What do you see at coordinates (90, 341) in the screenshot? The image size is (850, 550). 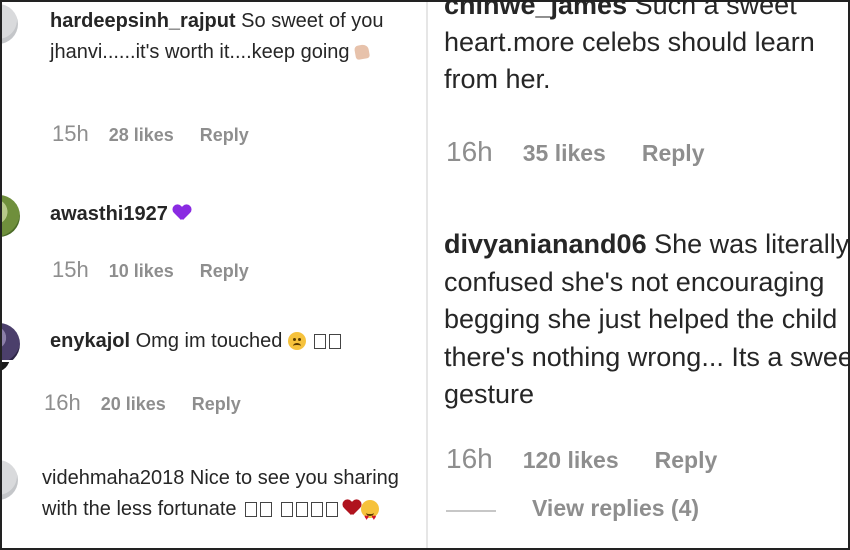 I see `comment-username: enykajol` at bounding box center [90, 341].